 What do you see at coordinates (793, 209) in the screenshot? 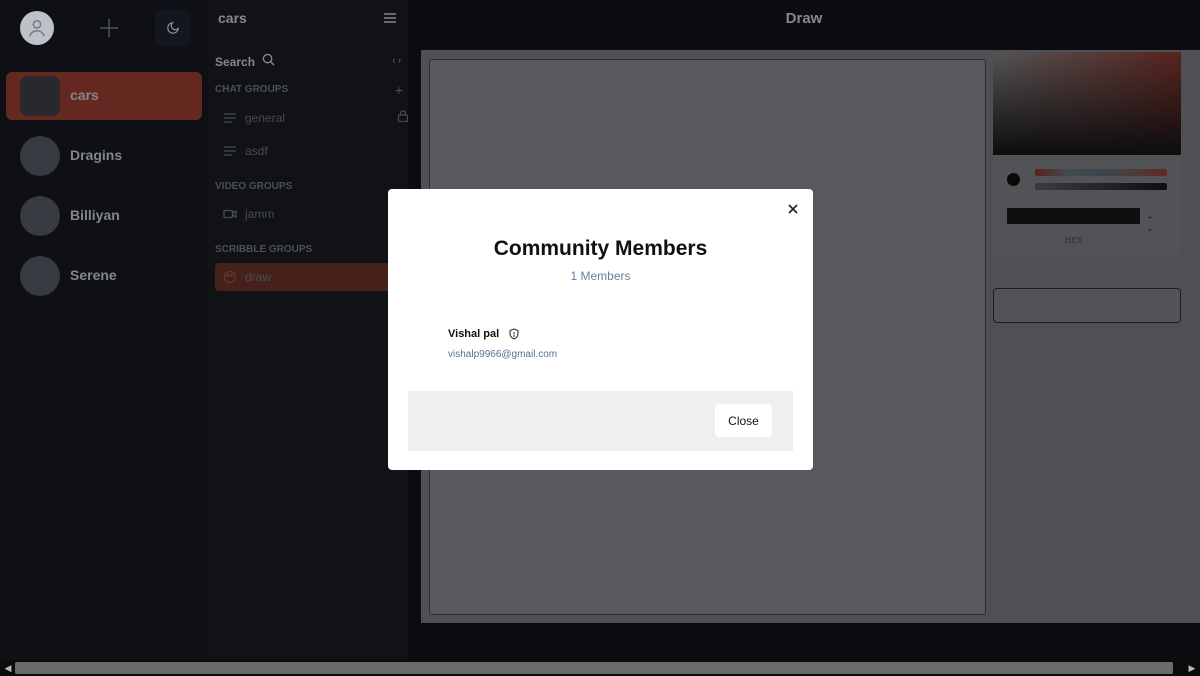
I see `close-icon` at bounding box center [793, 209].